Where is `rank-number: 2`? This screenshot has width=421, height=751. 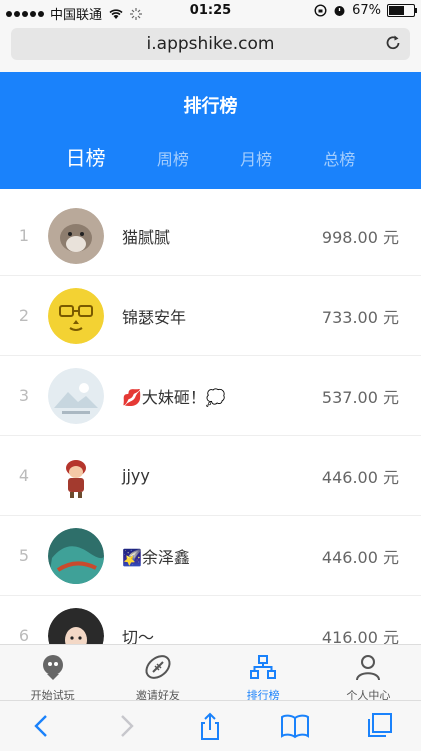
rank-number: 2 is located at coordinates (24, 315).